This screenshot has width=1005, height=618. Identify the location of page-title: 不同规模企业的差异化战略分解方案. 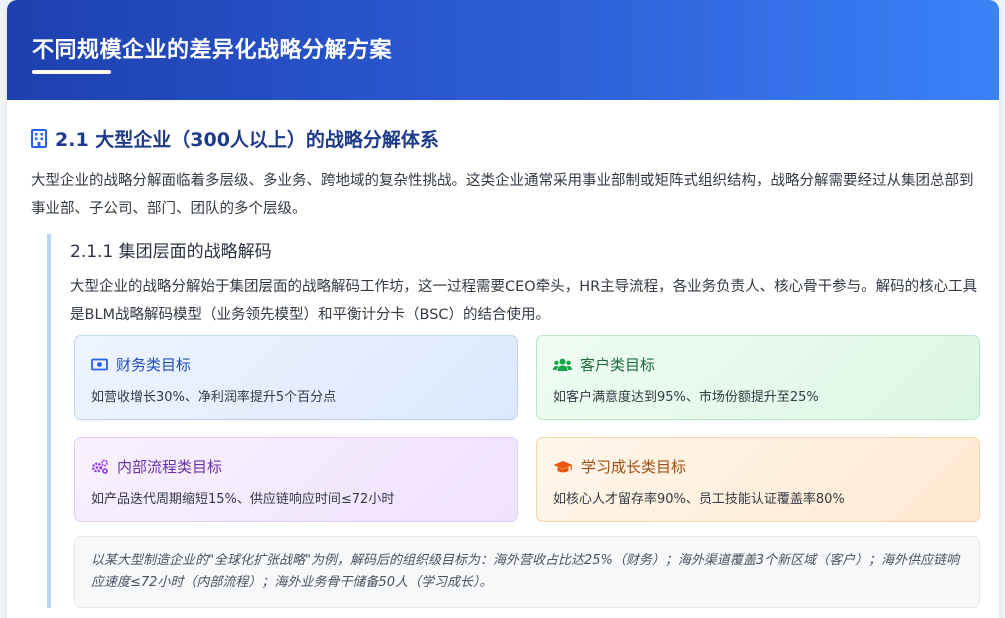
(212, 50).